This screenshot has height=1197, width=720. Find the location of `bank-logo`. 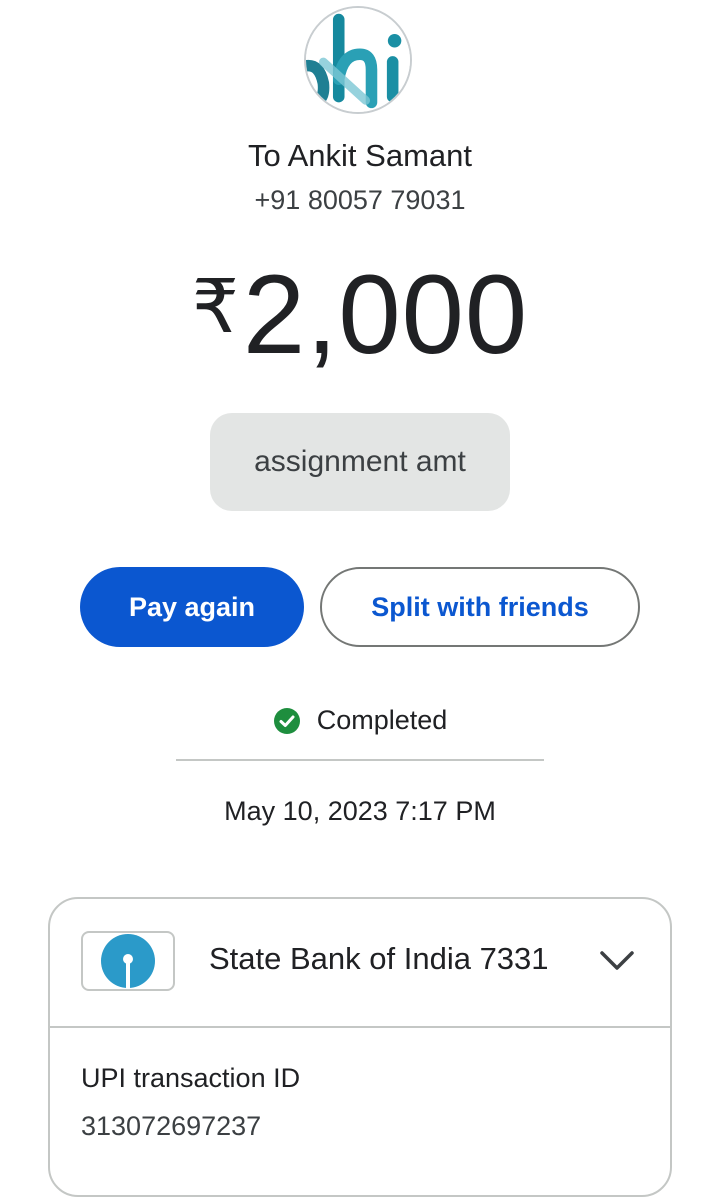

bank-logo is located at coordinates (128, 961).